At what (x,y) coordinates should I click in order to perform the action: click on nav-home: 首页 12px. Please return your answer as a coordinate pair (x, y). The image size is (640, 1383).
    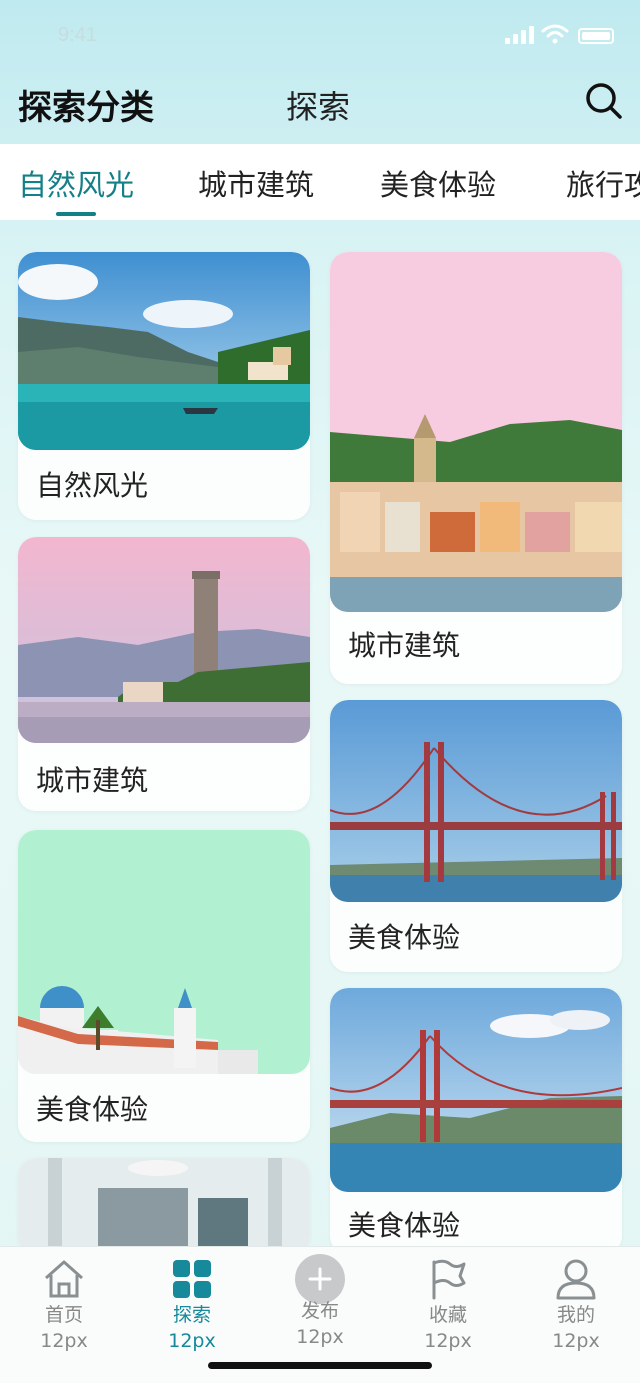
    Looking at the image, I should click on (64, 1312).